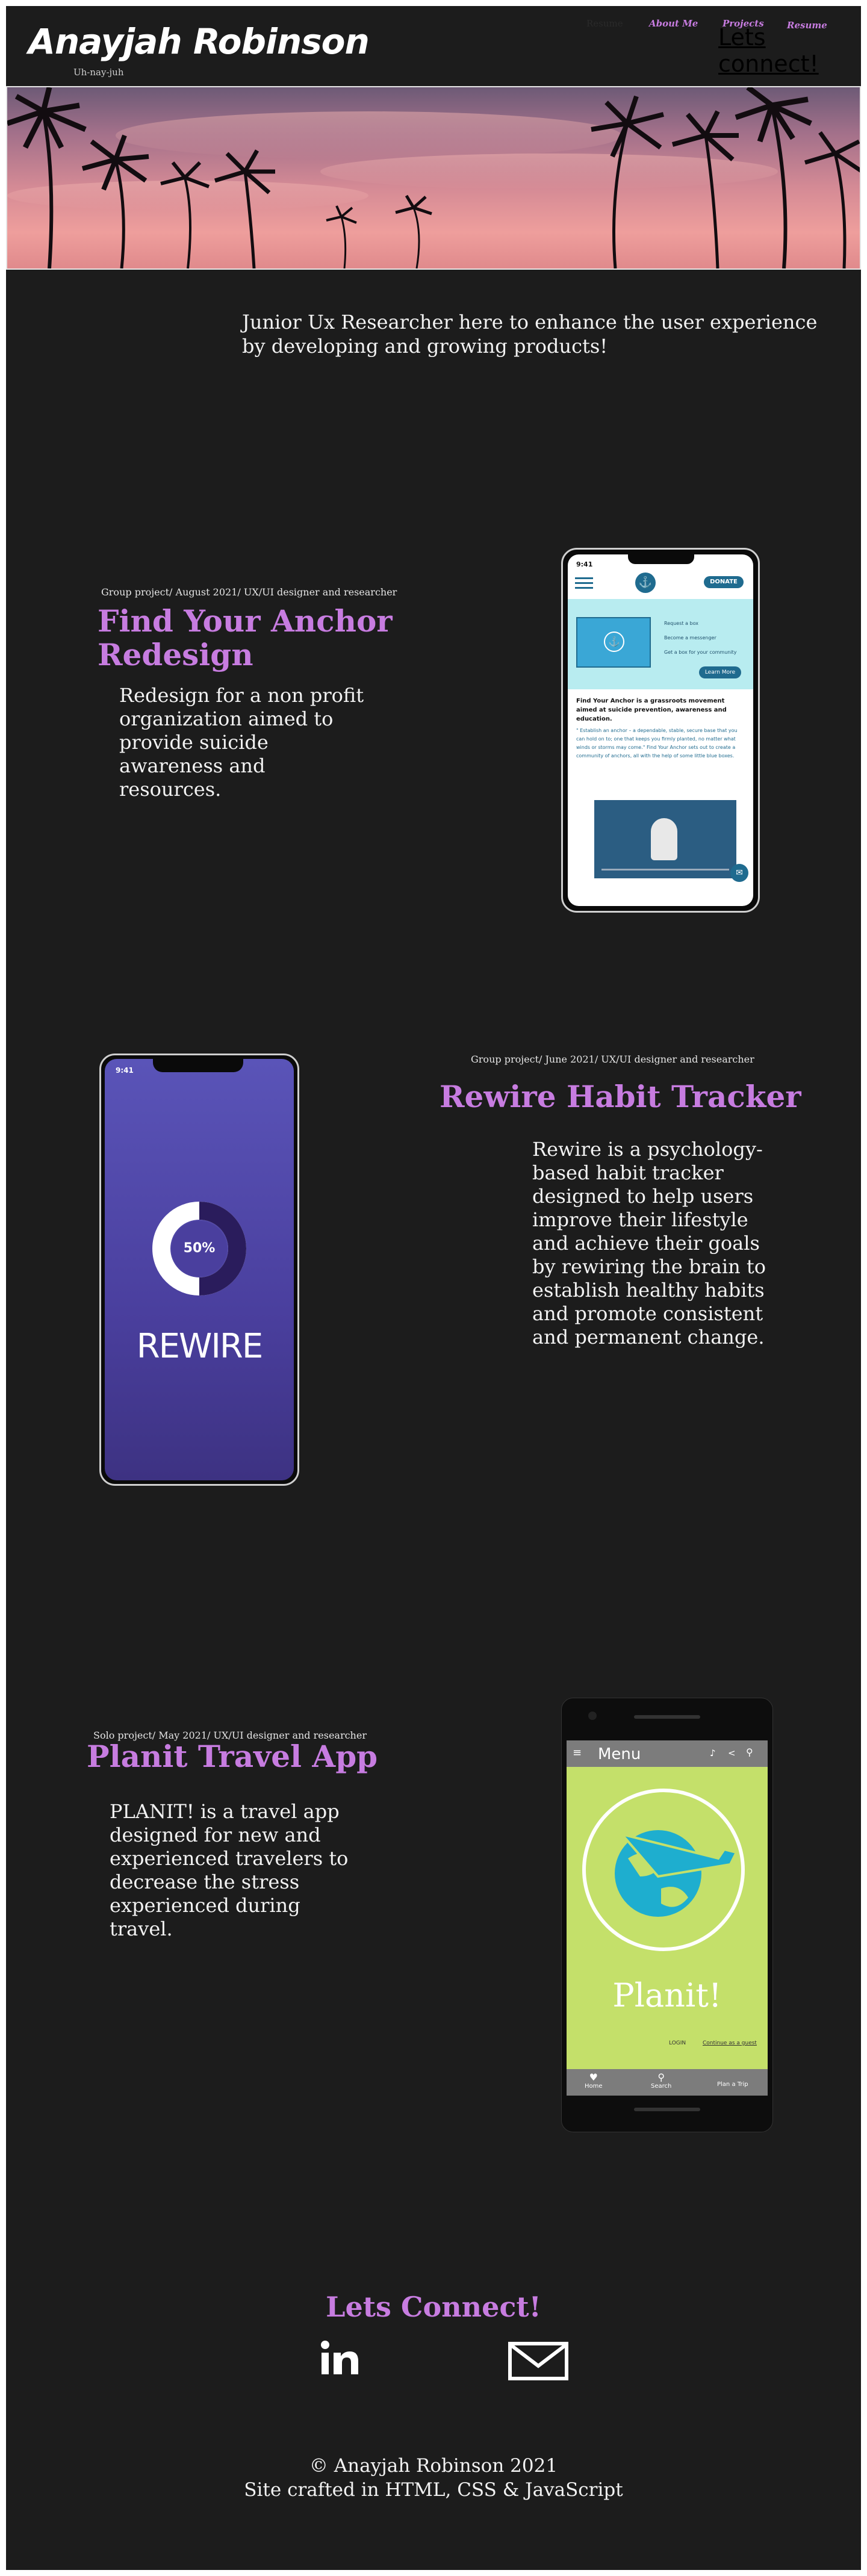 Image resolution: width=867 pixels, height=2576 pixels. I want to click on guest-link: Continue as a guest, so click(730, 2043).